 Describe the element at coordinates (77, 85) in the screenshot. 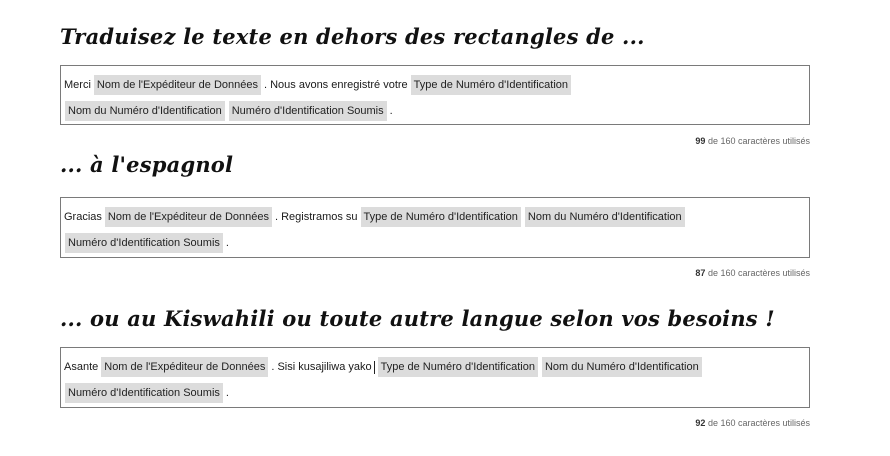

I see `text-segment: Merci` at that location.